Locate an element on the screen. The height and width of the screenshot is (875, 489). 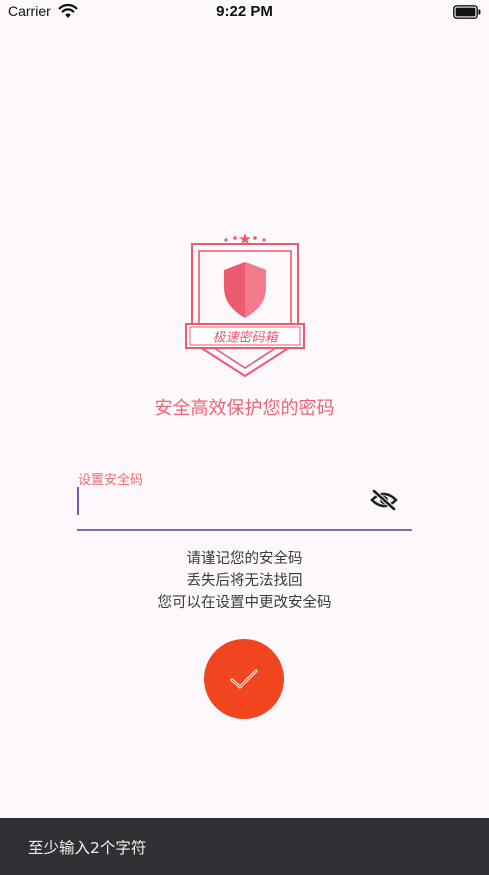
snackbar-message: 至少输入2个字符 is located at coordinates (87, 848).